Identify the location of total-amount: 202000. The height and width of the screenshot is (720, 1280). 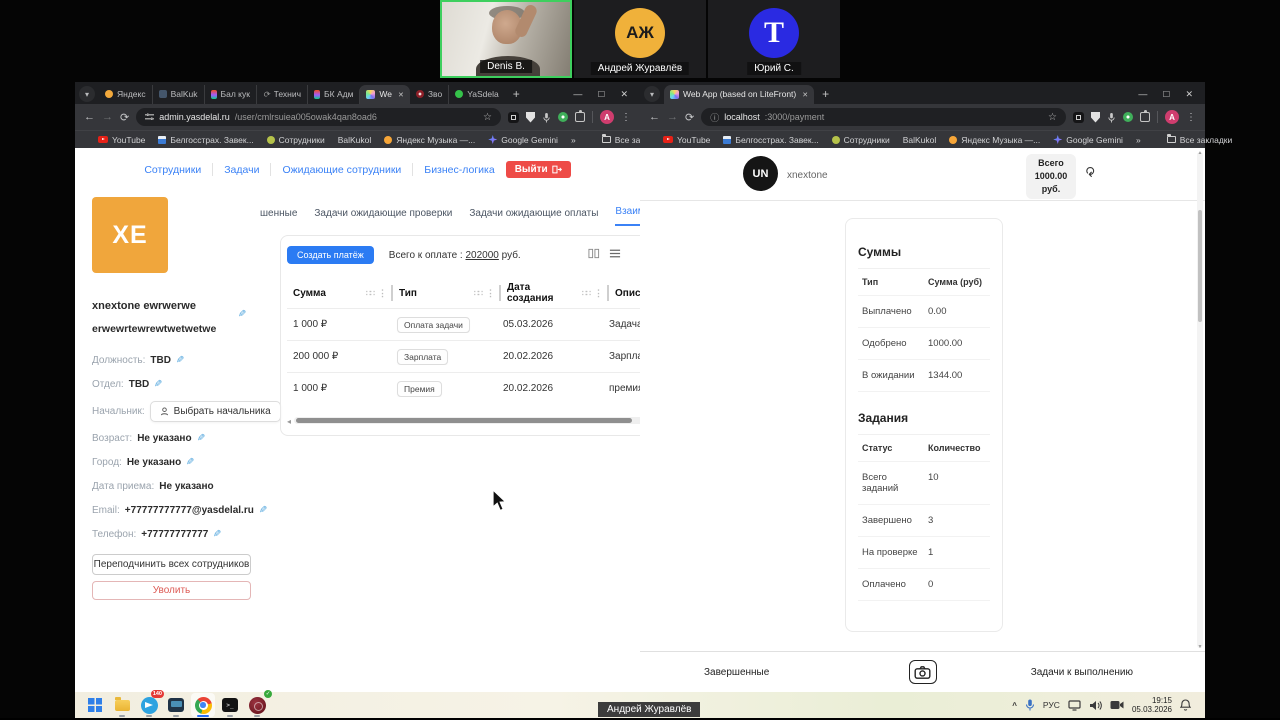
(481, 255).